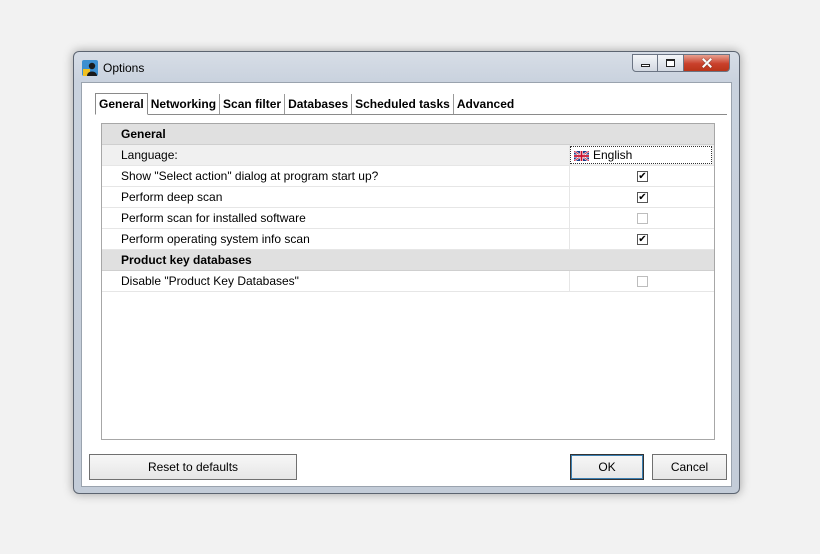 The width and height of the screenshot is (820, 554). I want to click on checkbox-deep-scan: ✔, so click(642, 197).